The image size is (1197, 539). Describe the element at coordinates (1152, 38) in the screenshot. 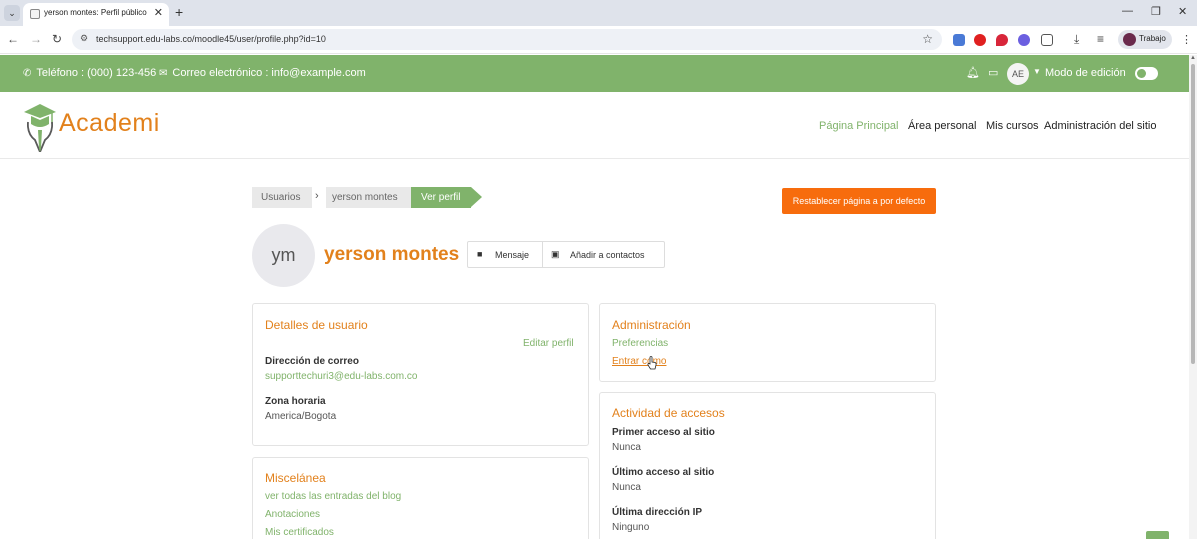

I see `profile-label: Trabajo` at that location.